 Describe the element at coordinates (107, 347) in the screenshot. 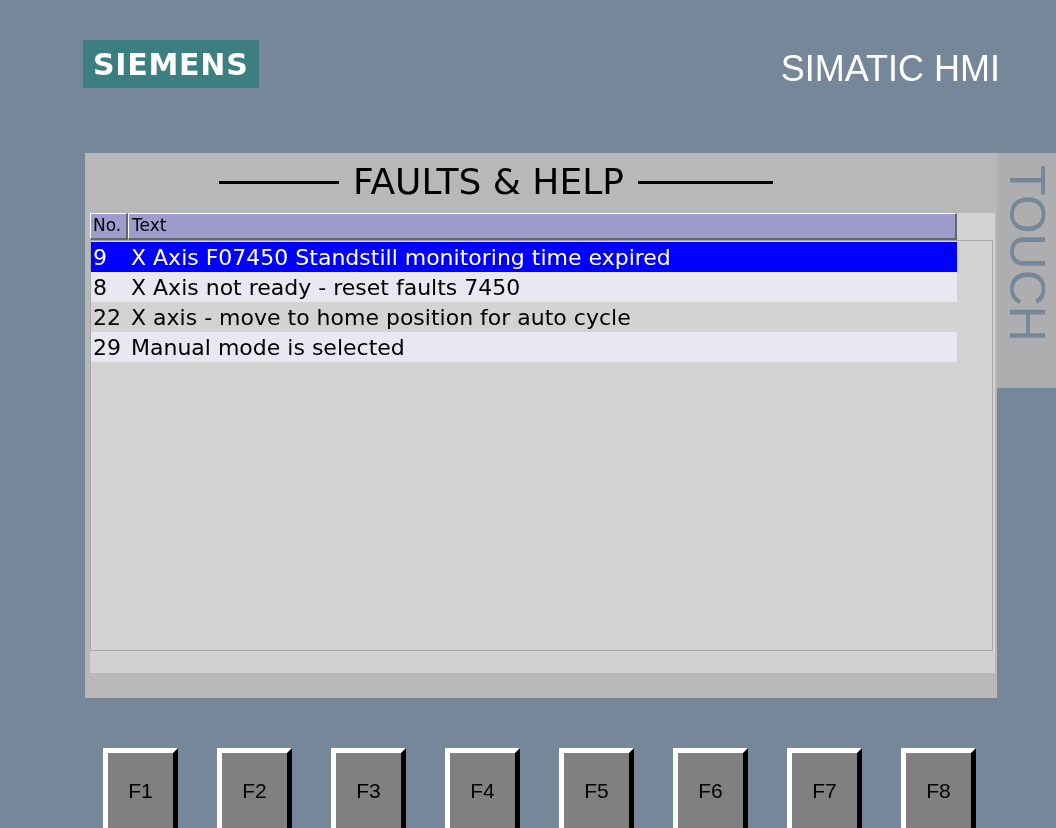

I see `alarm-number: 29` at that location.